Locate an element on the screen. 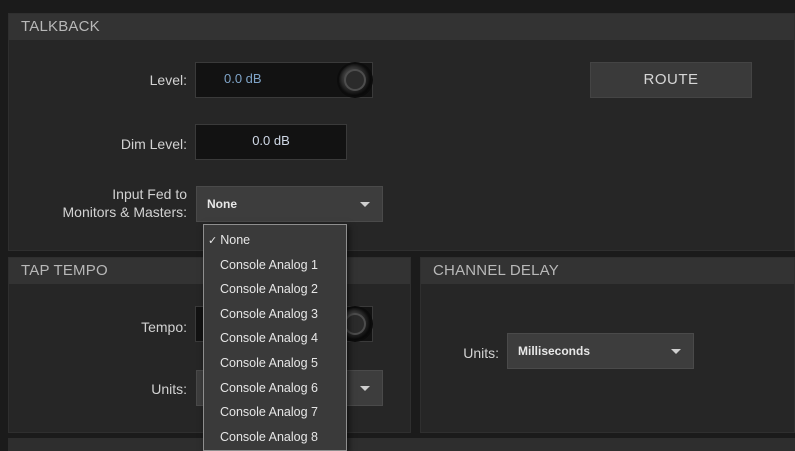 This screenshot has width=795, height=451. input-fed-value: None is located at coordinates (222, 204).